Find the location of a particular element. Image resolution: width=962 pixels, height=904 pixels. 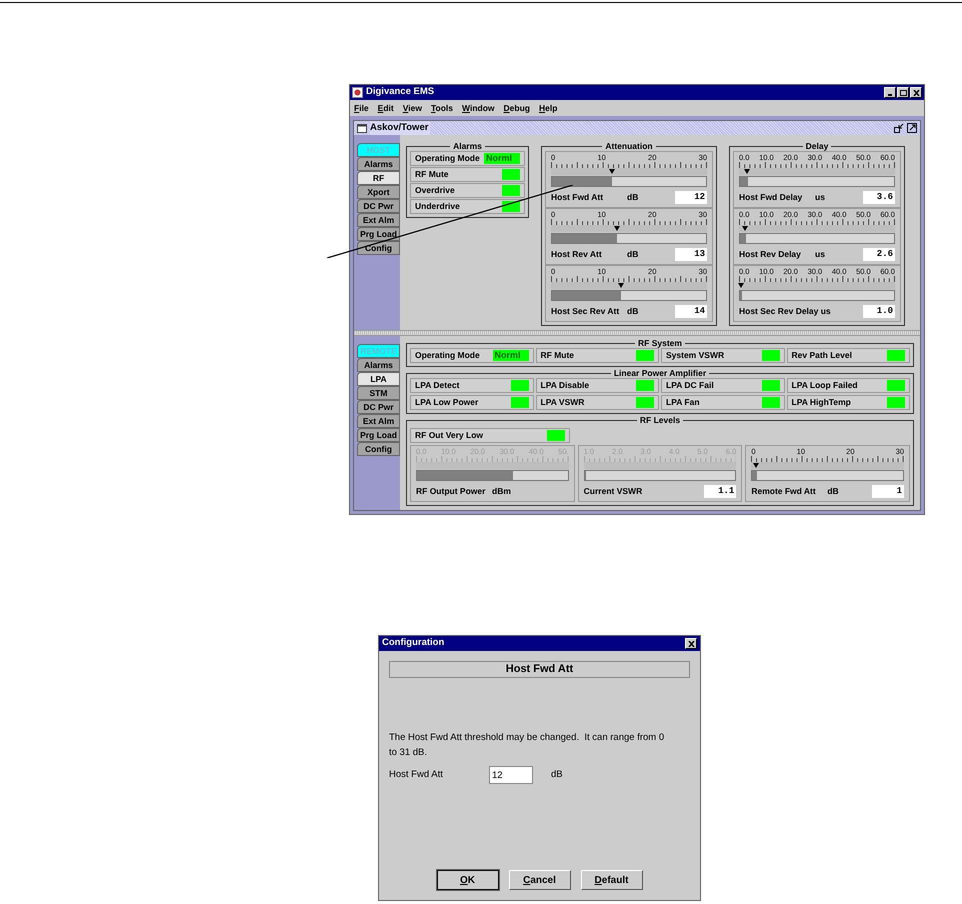

gauge-label: Host Fwd Att is located at coordinates (577, 197).